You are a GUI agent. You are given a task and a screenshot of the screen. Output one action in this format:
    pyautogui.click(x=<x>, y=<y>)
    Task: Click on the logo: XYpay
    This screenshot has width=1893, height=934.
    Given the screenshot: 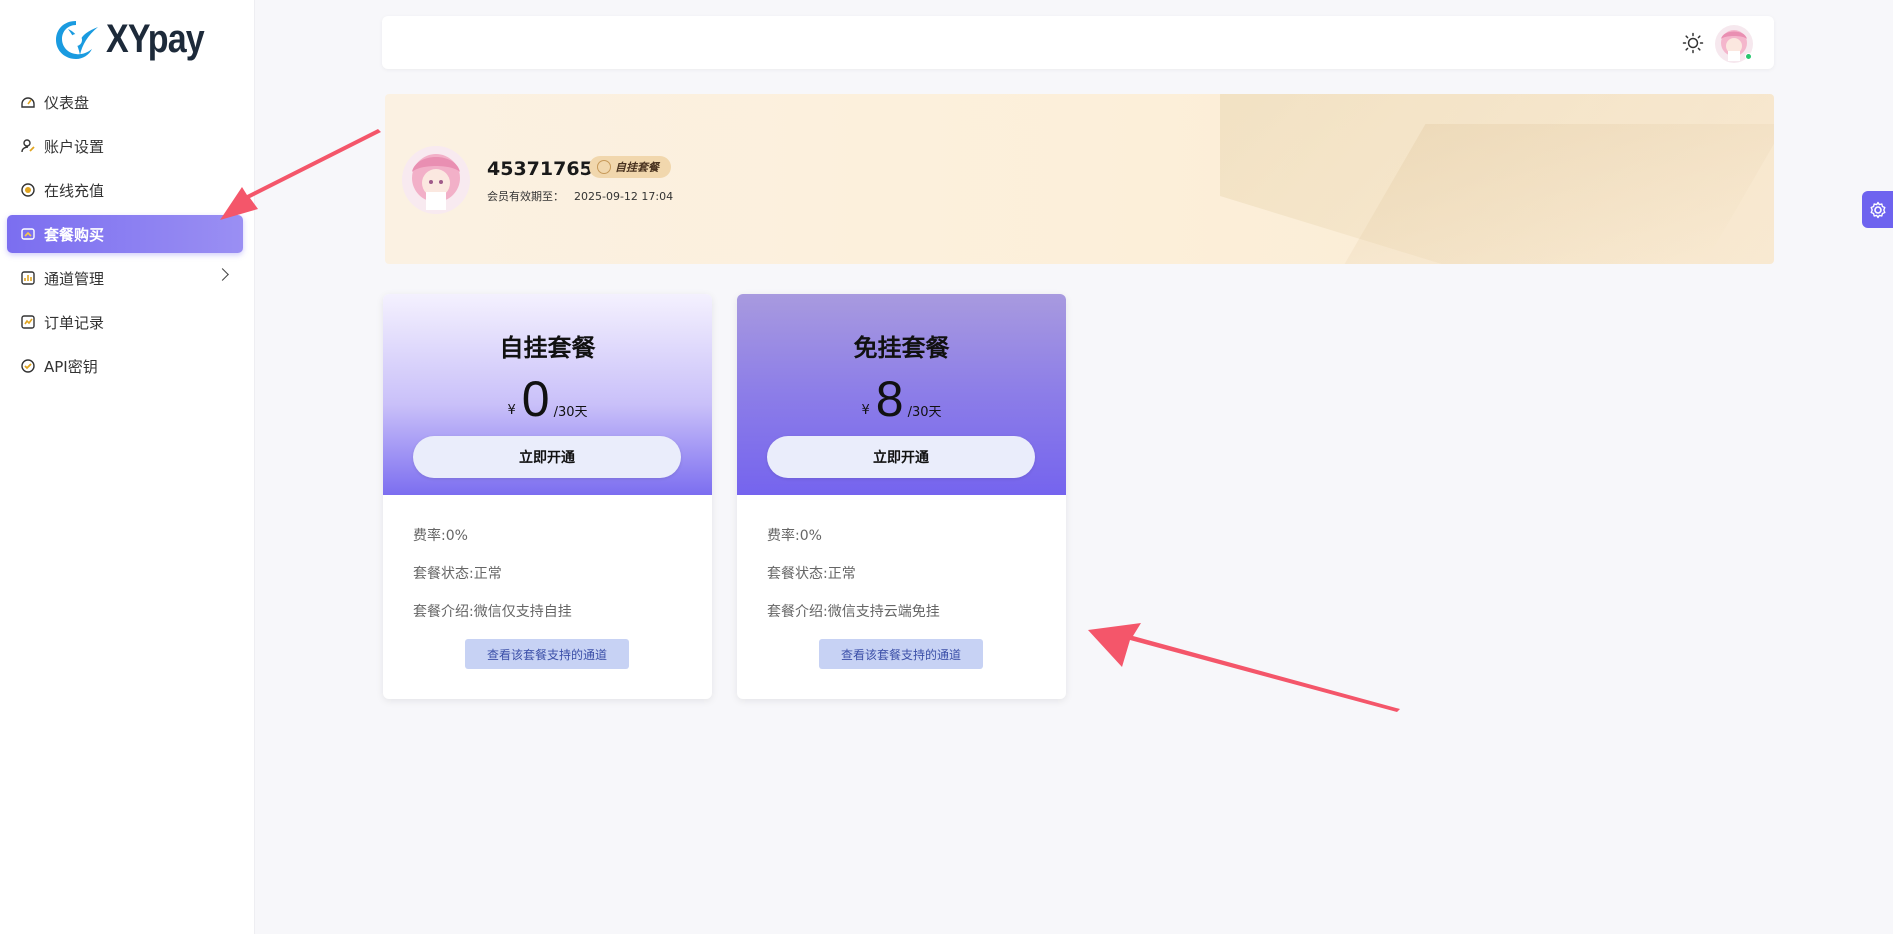 What is the action you would take?
    pyautogui.click(x=136, y=39)
    